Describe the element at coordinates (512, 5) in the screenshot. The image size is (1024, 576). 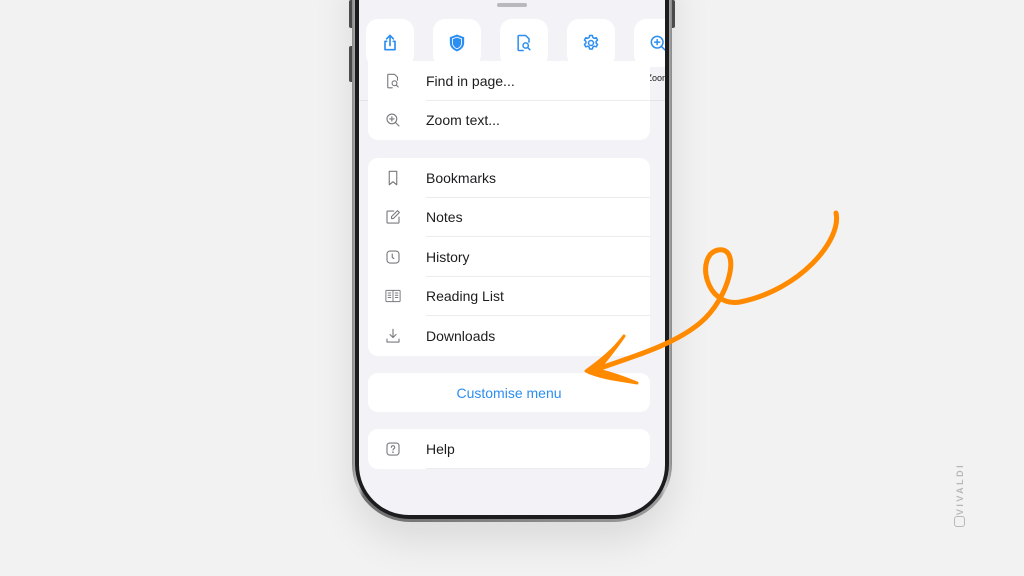
I see `sheet-grabber` at that location.